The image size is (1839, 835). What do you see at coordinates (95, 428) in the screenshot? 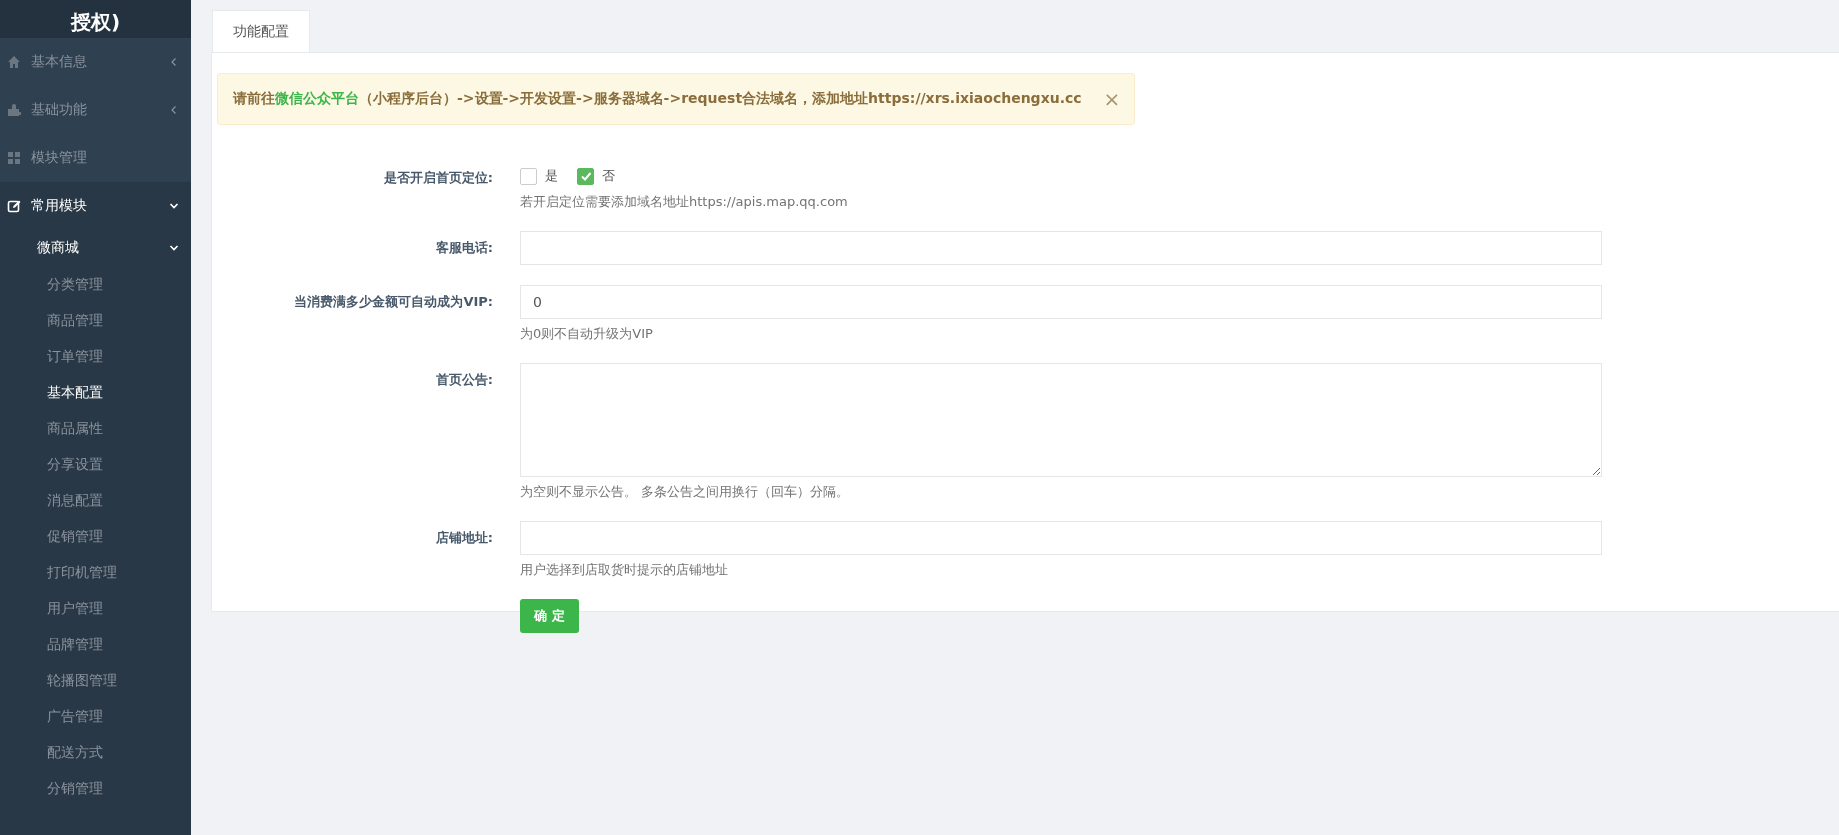
I see `sidebar-item: 商品属性` at bounding box center [95, 428].